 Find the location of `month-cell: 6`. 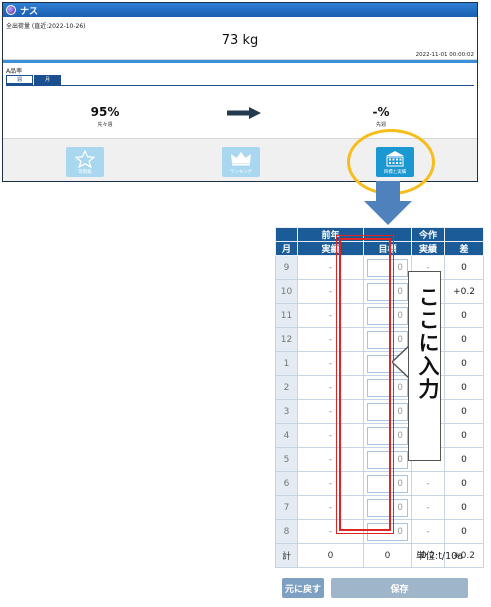

month-cell: 6 is located at coordinates (286, 483).